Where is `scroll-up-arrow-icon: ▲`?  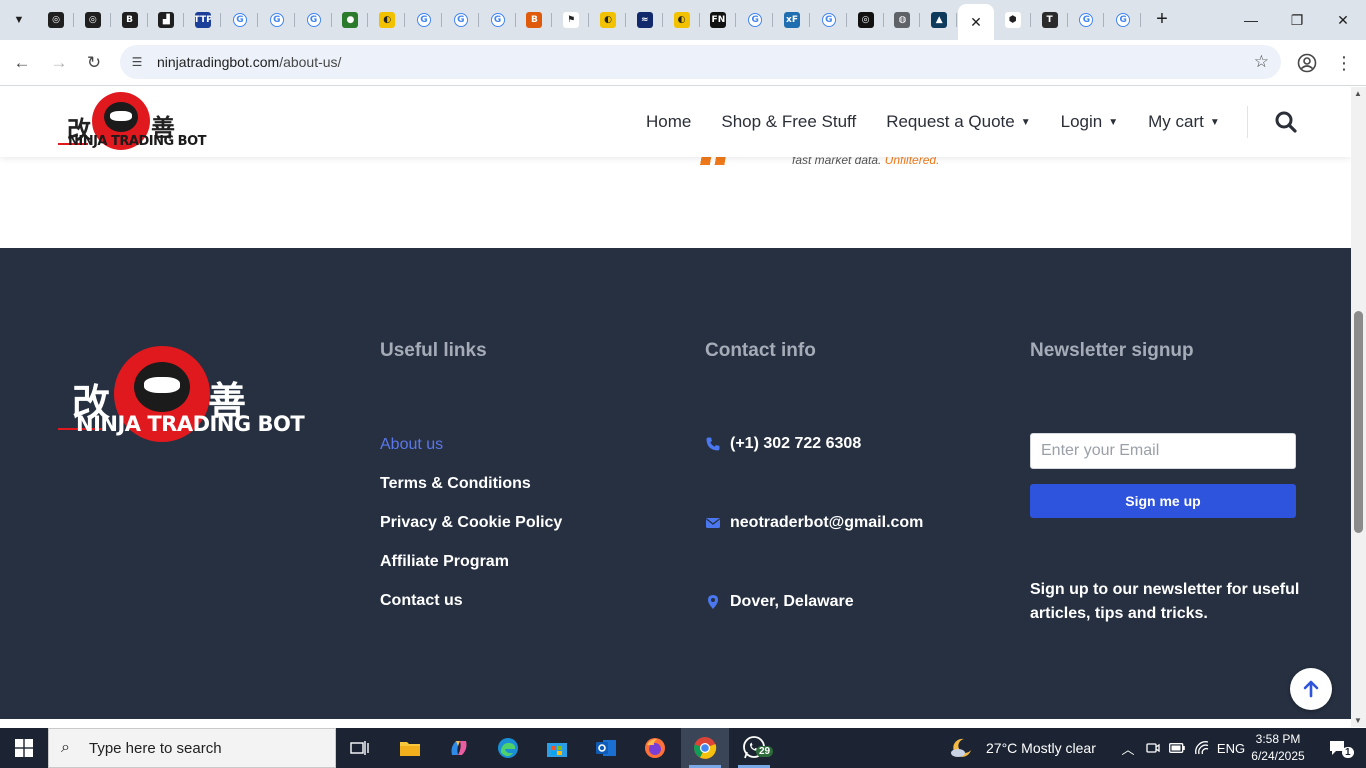 scroll-up-arrow-icon: ▲ is located at coordinates (1358, 93).